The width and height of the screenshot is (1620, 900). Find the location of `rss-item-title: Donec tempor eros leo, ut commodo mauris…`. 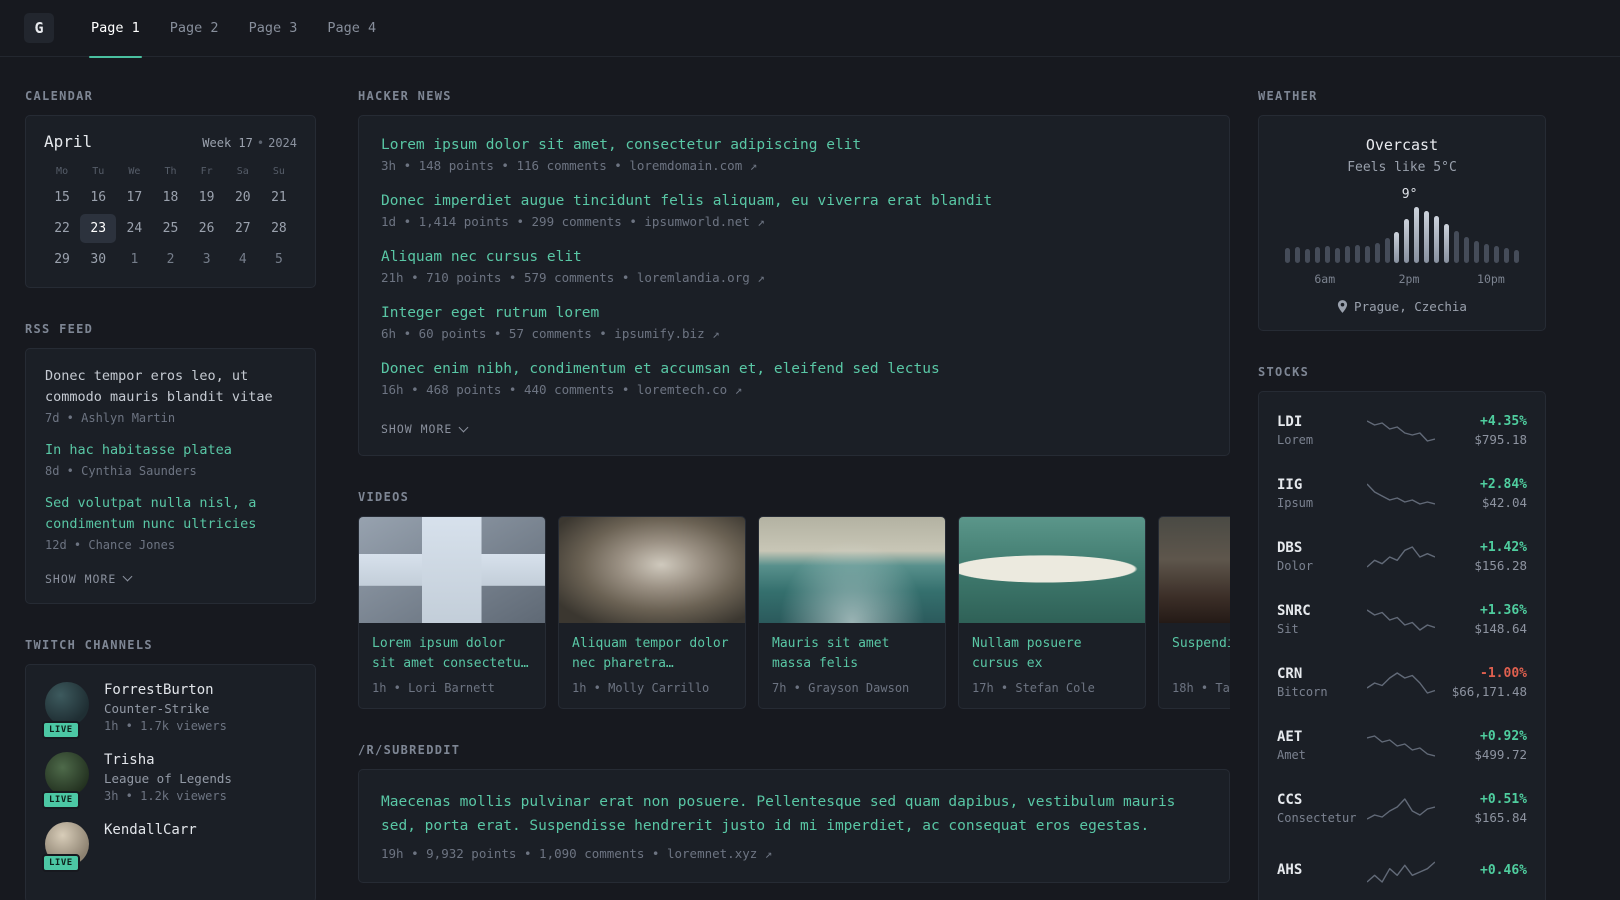

rss-item-title: Donec tempor eros leo, ut commodo mauris… is located at coordinates (170, 387).